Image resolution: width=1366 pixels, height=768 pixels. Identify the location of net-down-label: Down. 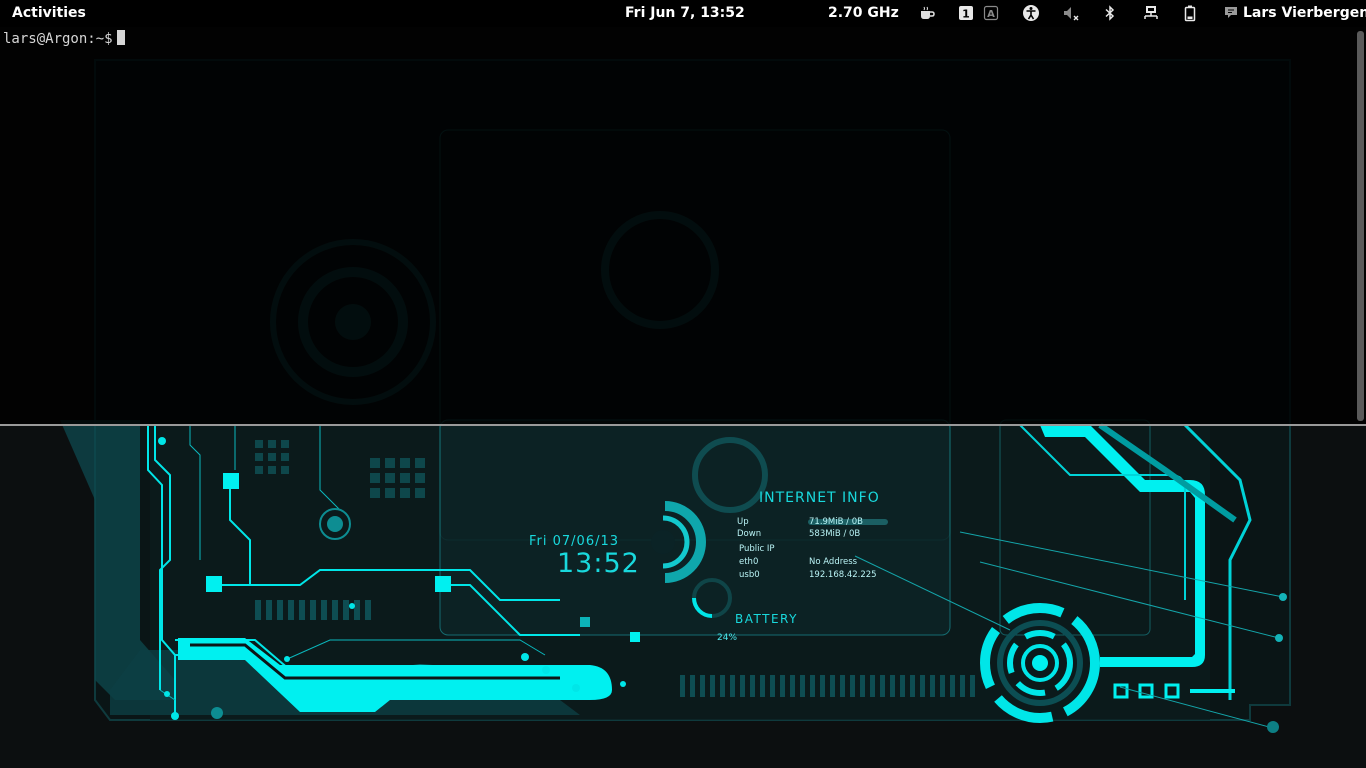
(749, 534).